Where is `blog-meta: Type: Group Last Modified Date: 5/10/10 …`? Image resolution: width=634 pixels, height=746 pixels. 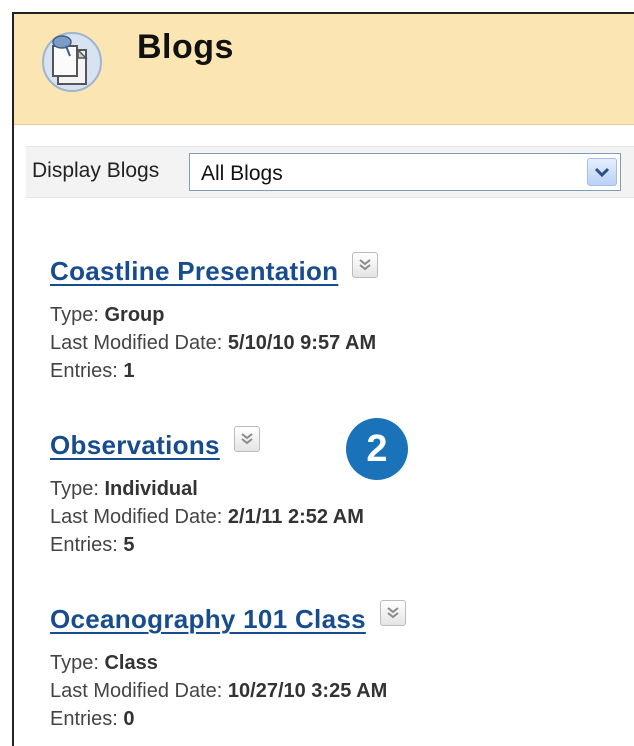
blog-meta: Type: Group Last Modified Date: 5/10/10 … is located at coordinates (214, 343).